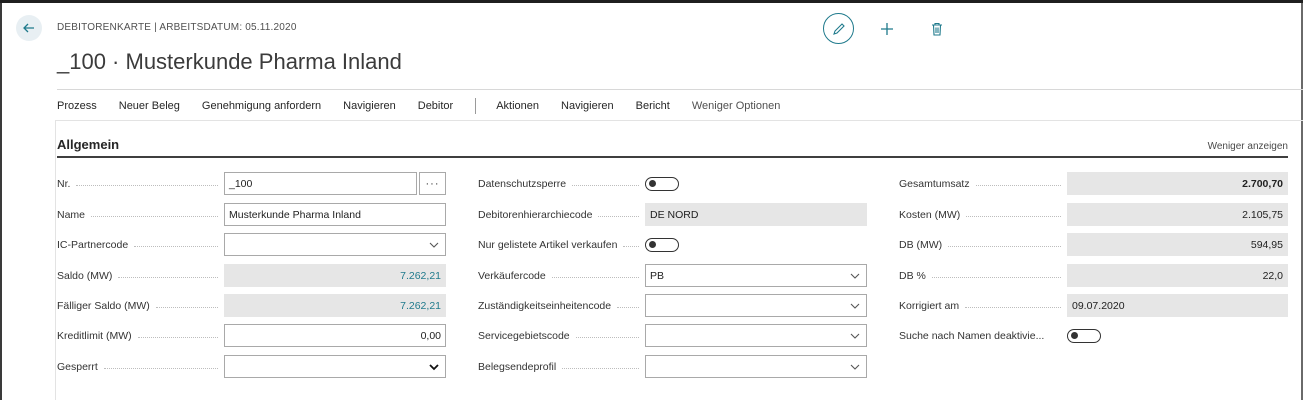  Describe the element at coordinates (369, 106) in the screenshot. I see `menu-navigieren: Navigieren` at that location.